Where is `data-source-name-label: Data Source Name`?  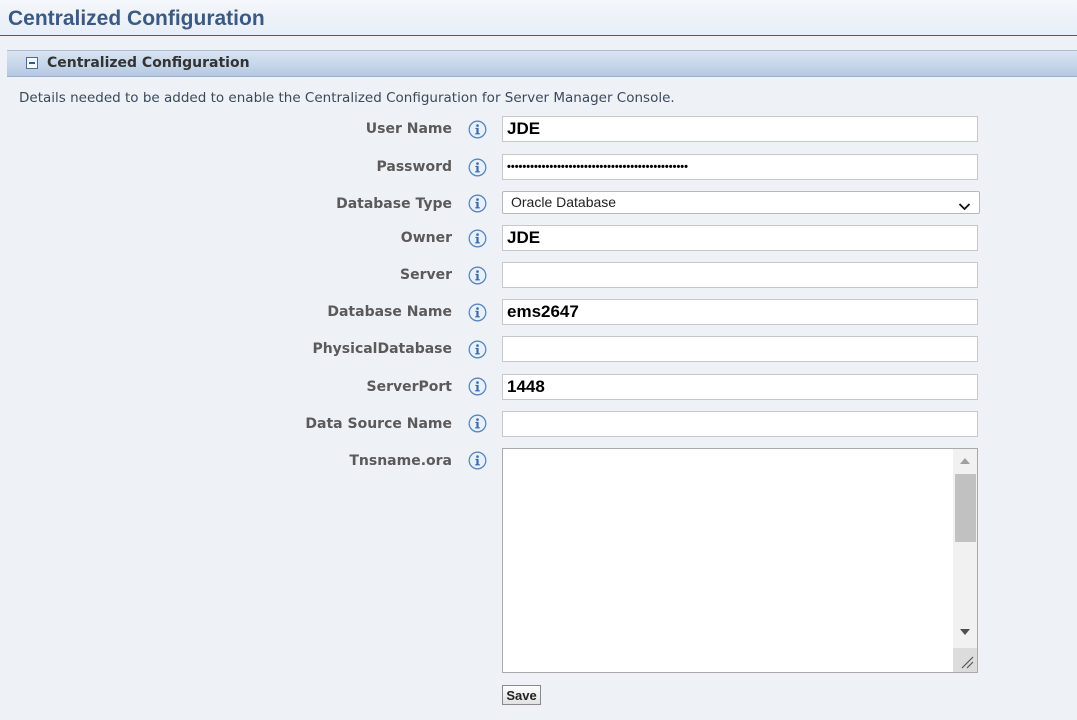
data-source-name-label: Data Source Name is located at coordinates (378, 424).